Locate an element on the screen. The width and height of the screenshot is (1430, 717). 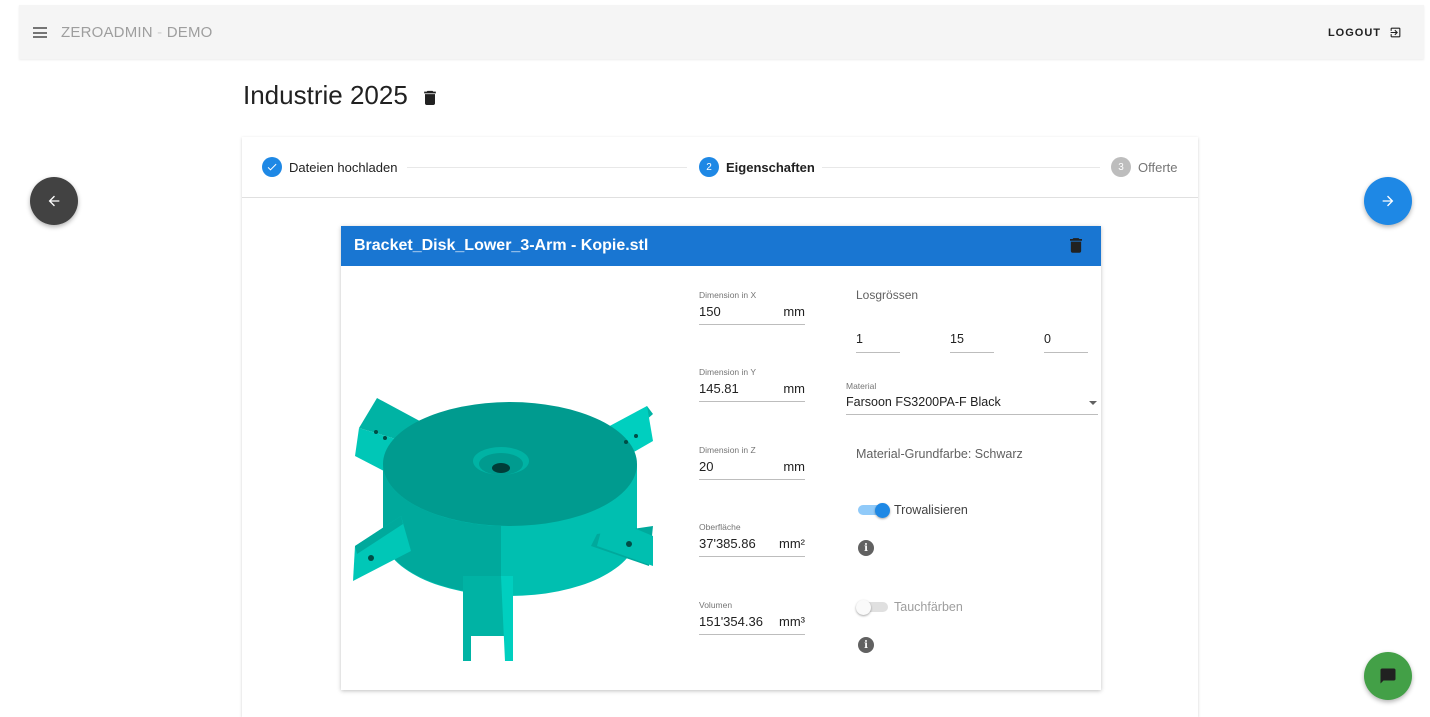
lot-size-input-1: 1 is located at coordinates (878, 342).